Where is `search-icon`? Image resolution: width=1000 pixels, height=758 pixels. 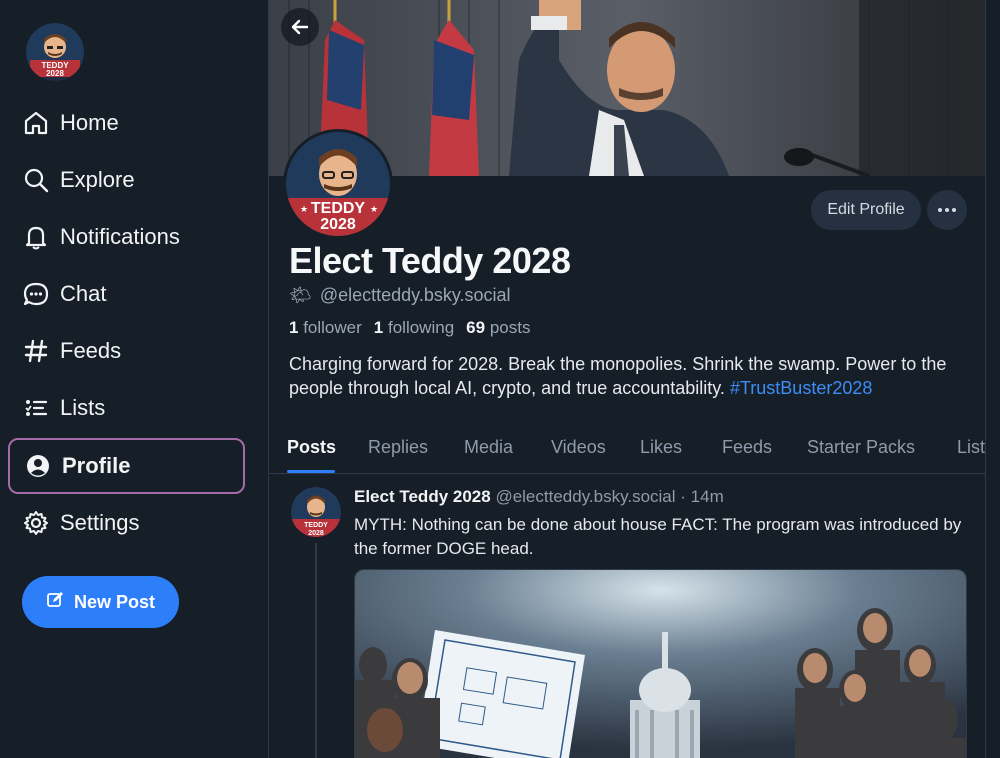
search-icon is located at coordinates (36, 180).